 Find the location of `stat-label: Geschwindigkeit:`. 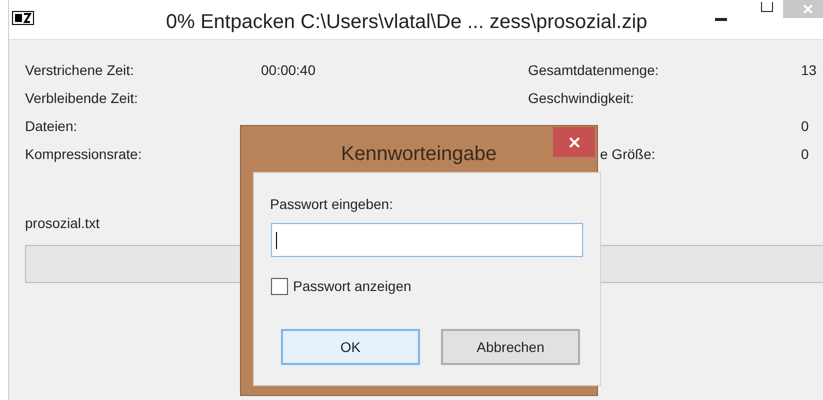

stat-label: Geschwindigkeit: is located at coordinates (581, 98).